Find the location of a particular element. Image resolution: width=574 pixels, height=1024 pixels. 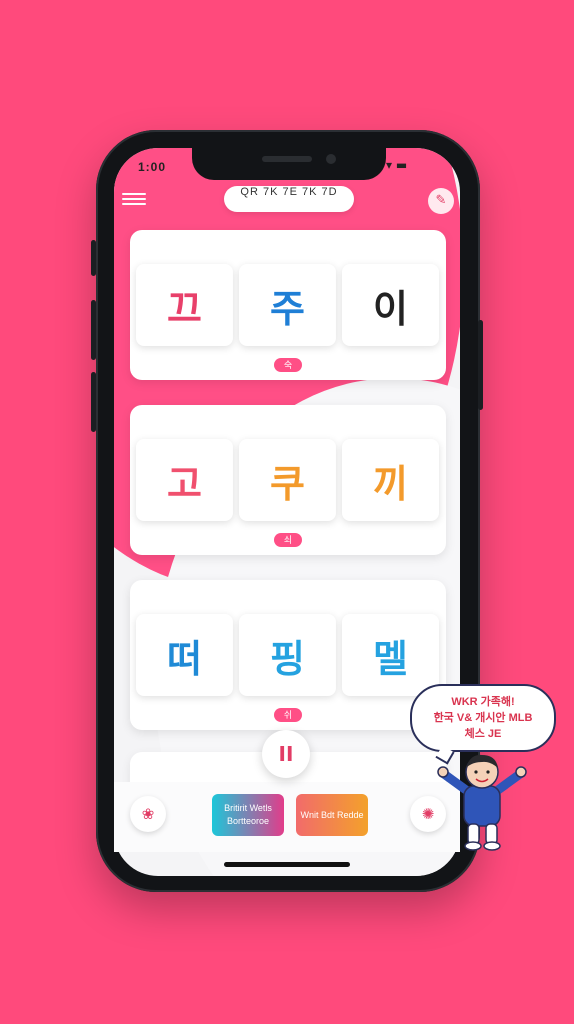

syllable-card: 떠 핑 멜 쉬 is located at coordinates (288, 655).